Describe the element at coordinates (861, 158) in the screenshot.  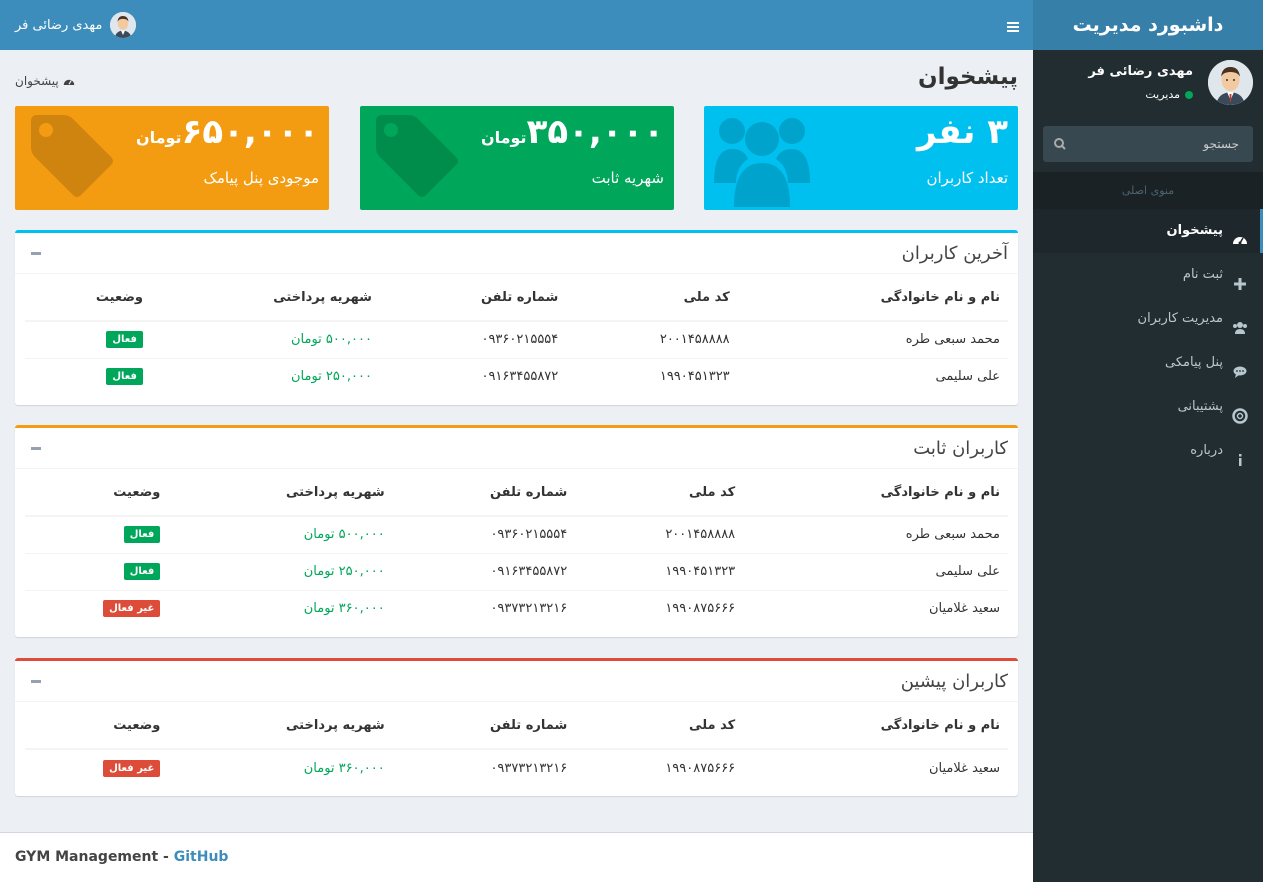
I see `stat-box-users: ۳ نفر تعداد کاربران` at that location.